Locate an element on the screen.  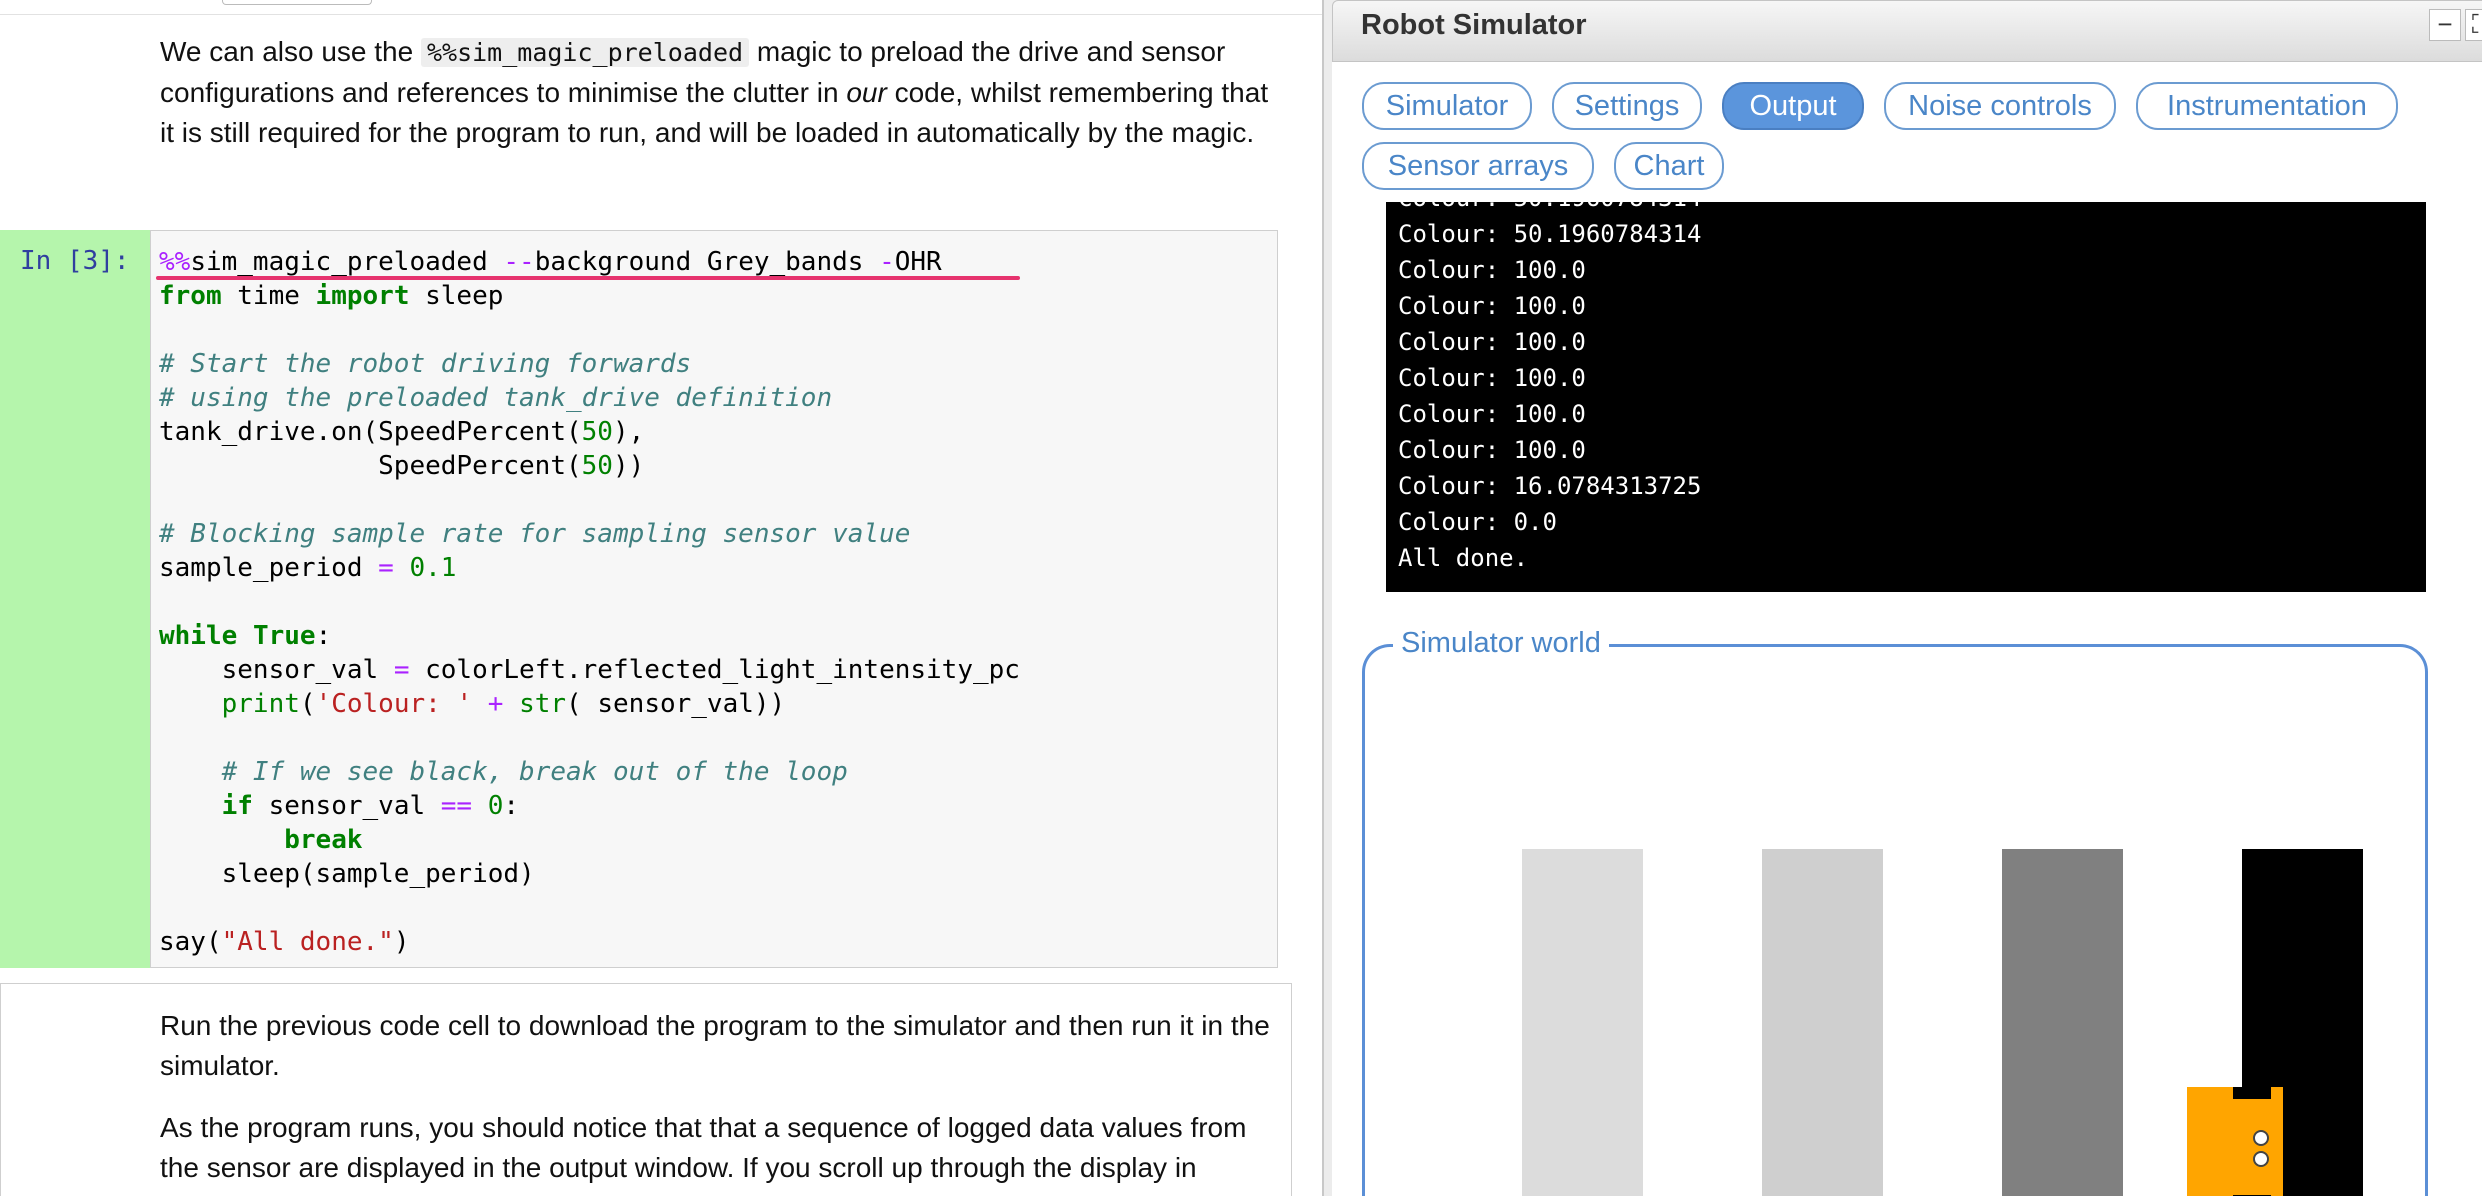
highlight-underline is located at coordinates (588, 278).